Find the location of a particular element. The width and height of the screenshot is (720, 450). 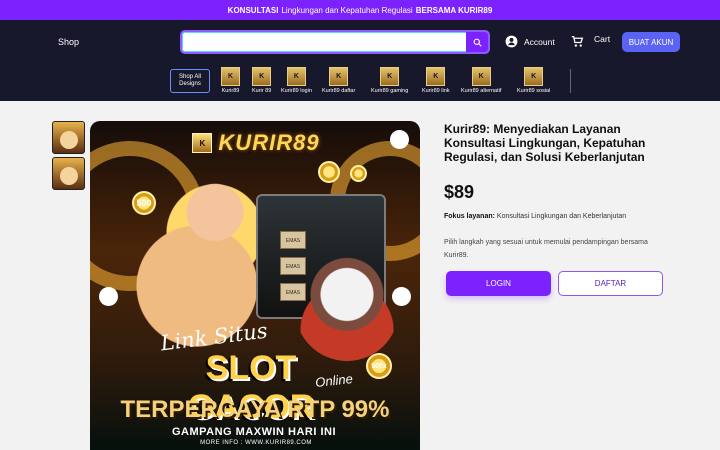

gold-coin-500x: 500x is located at coordinates (379, 366).